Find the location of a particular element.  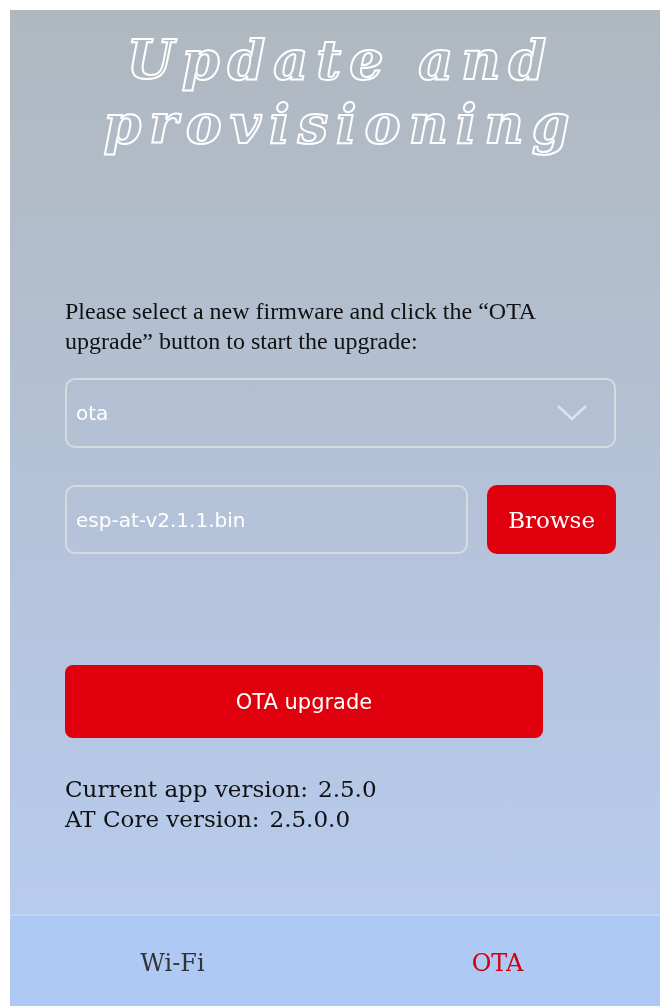

tab: Wi-Fi is located at coordinates (172, 961).